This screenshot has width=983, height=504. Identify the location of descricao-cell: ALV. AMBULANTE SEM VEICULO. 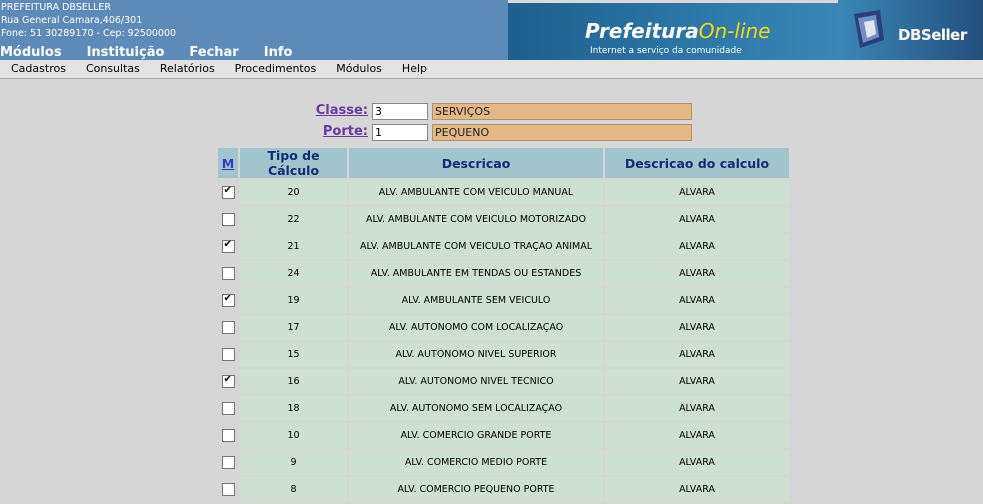
(476, 300).